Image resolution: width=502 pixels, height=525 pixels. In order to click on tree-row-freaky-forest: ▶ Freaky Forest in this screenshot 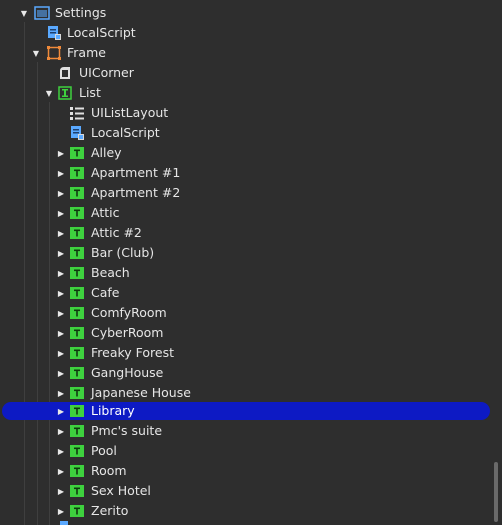, I will do `click(245, 353)`.